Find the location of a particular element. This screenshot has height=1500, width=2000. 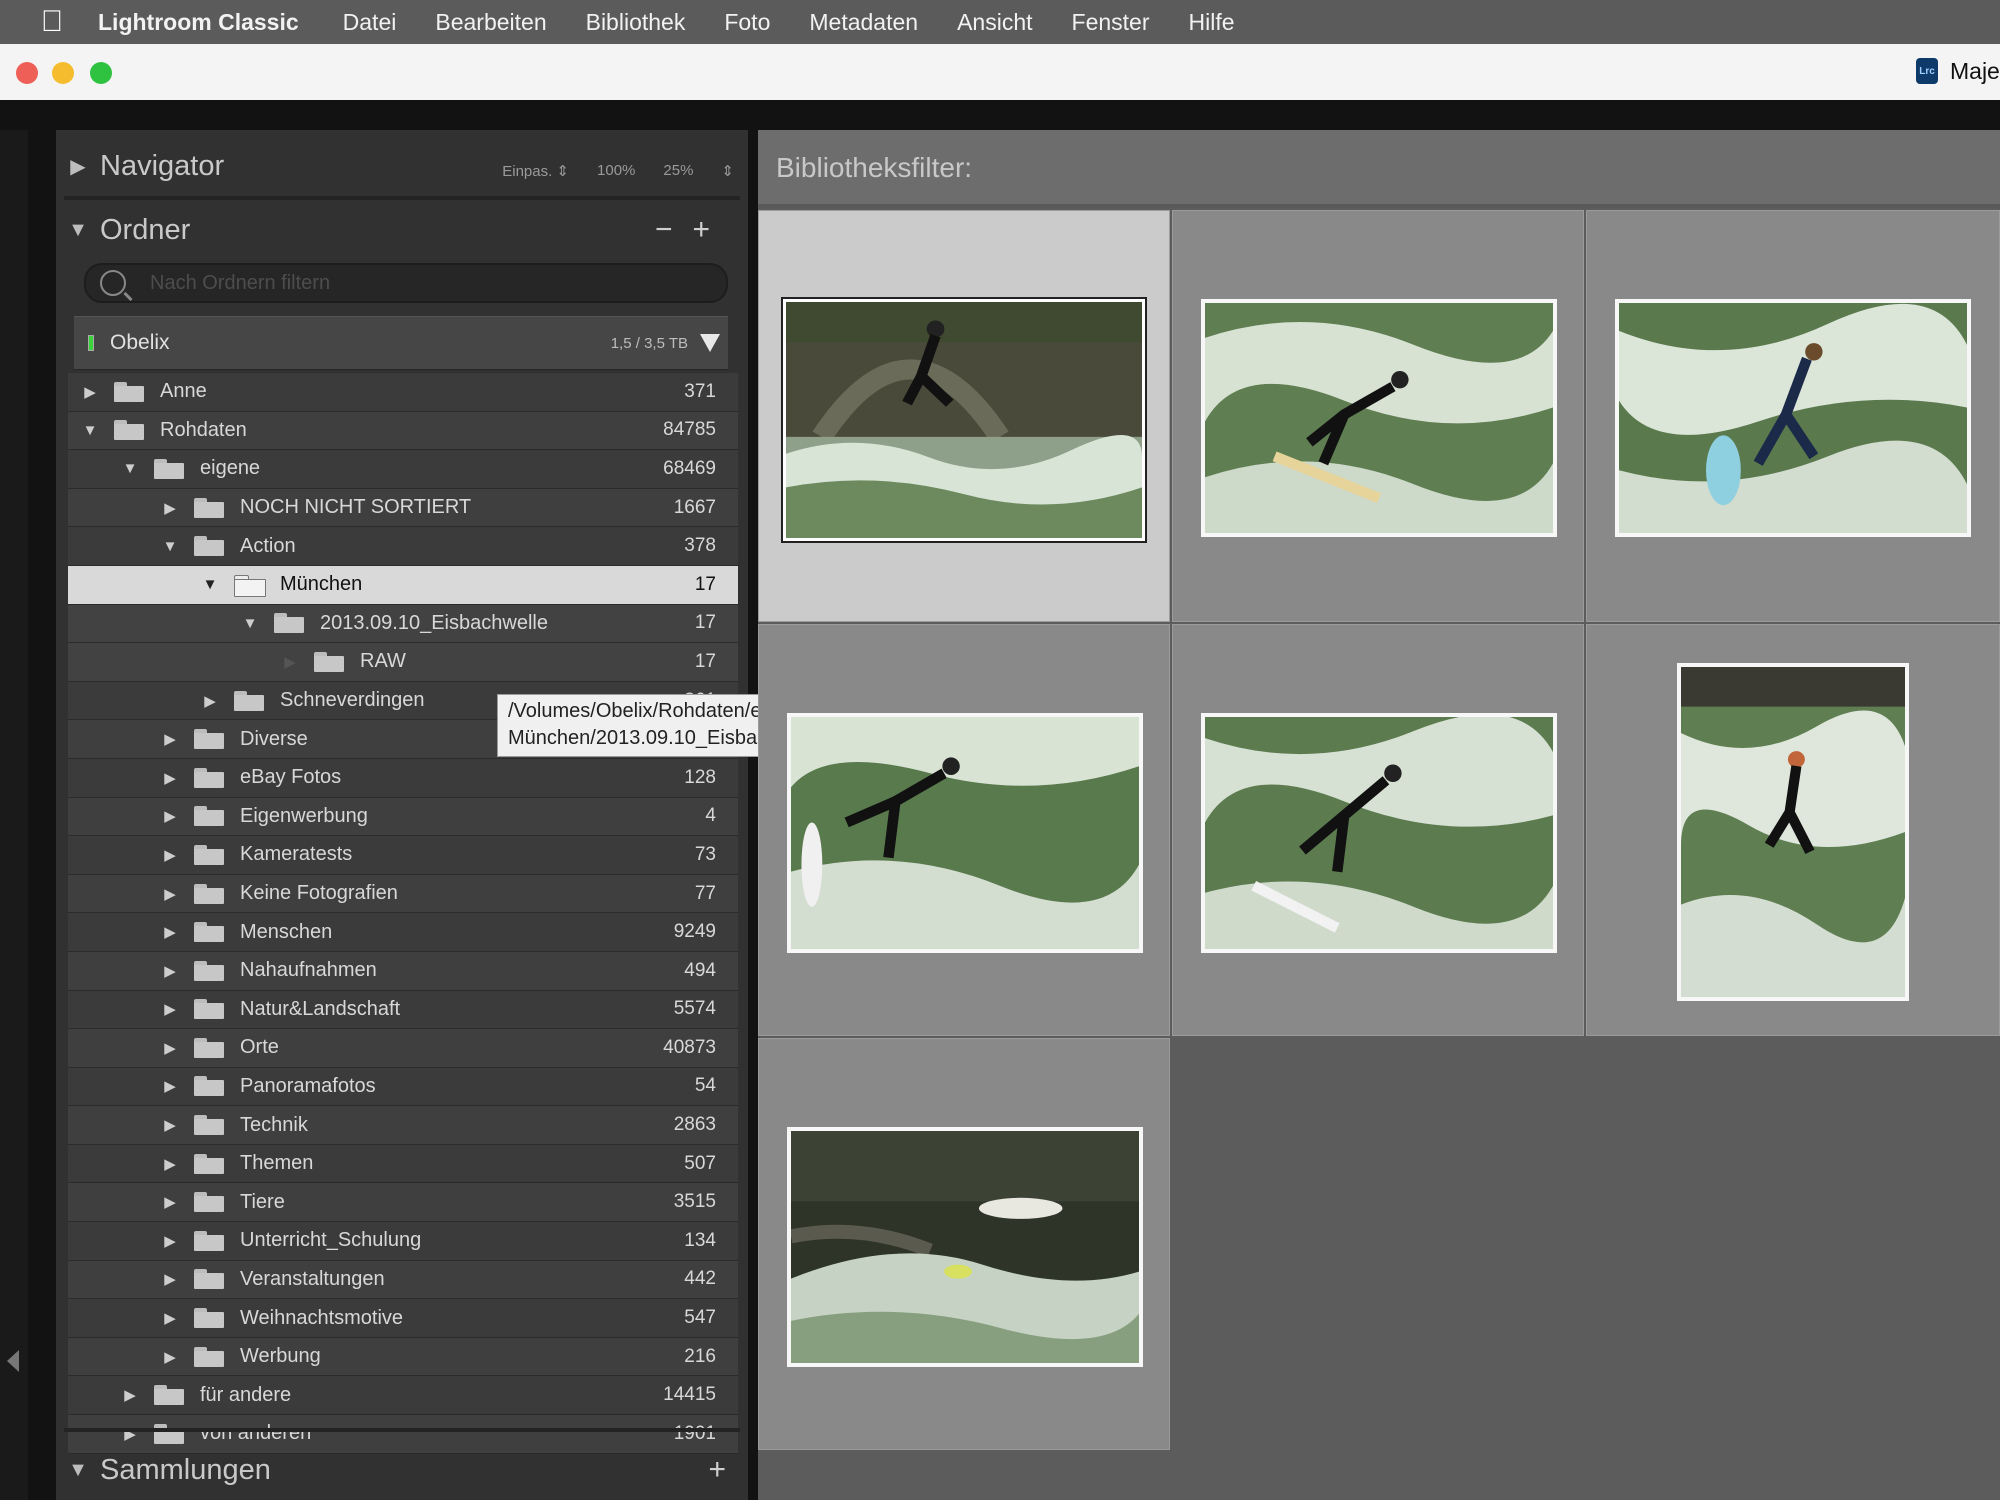

folder-row-weihnachtsmotive: ▶ Weihnachtsmotive 547 is located at coordinates (403, 1318).